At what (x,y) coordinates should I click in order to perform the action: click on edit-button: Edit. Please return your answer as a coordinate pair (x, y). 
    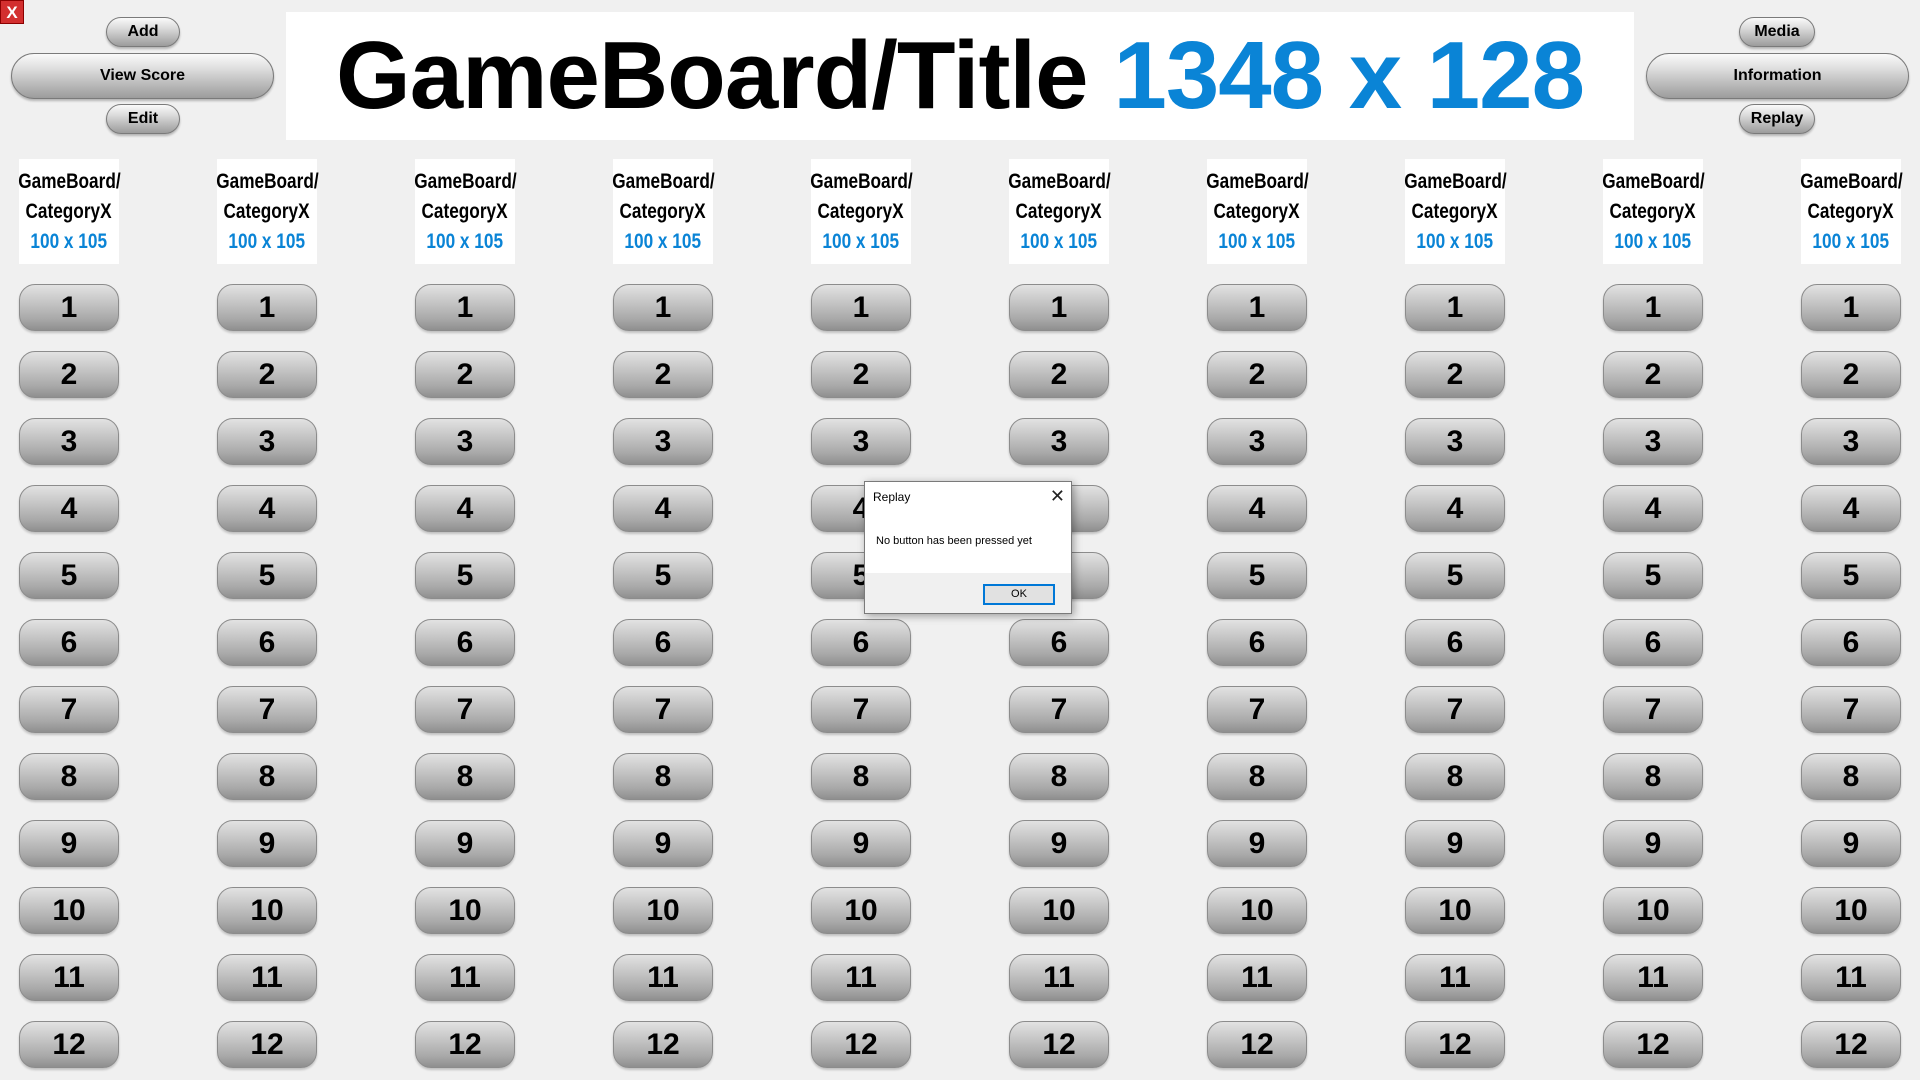
    Looking at the image, I should click on (143, 119).